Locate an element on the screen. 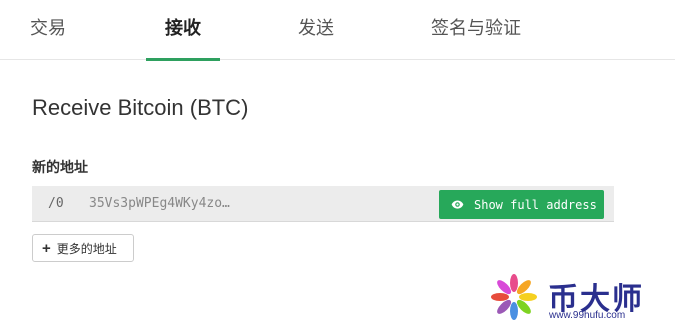 Image resolution: width=675 pixels, height=323 pixels. more-addresses-label: 更多的地址 is located at coordinates (86, 248).